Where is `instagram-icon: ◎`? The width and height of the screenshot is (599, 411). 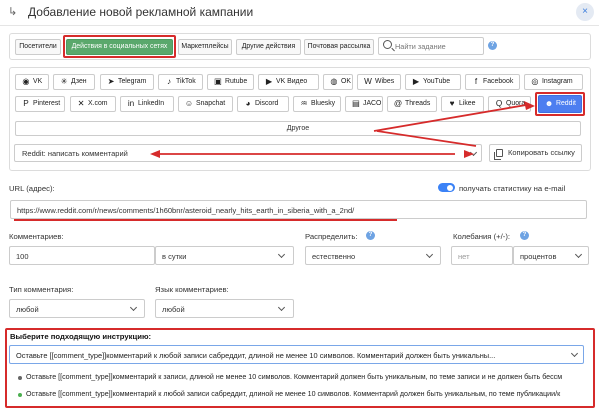
instagram-icon: ◎ is located at coordinates (535, 81).